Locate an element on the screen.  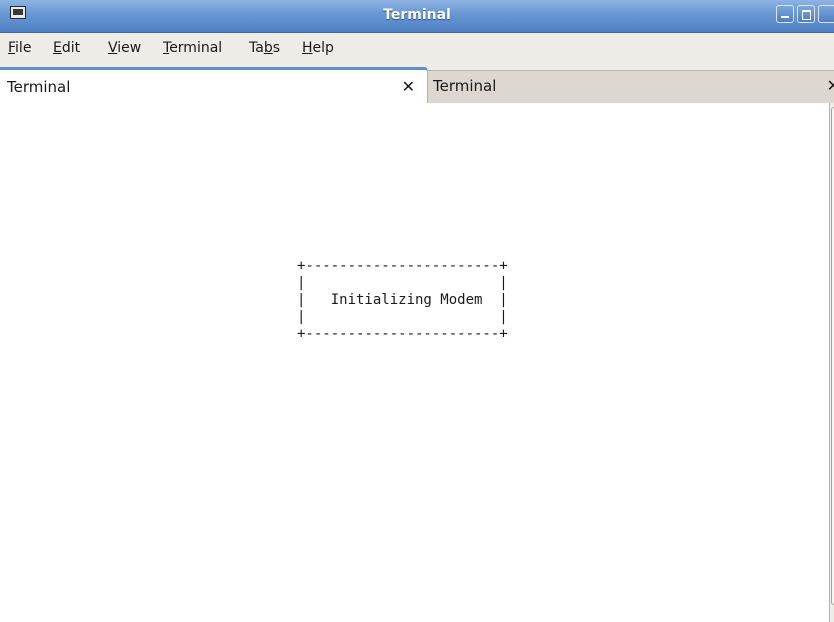
tab-terminal-1: Terminal ✕ is located at coordinates (214, 85).